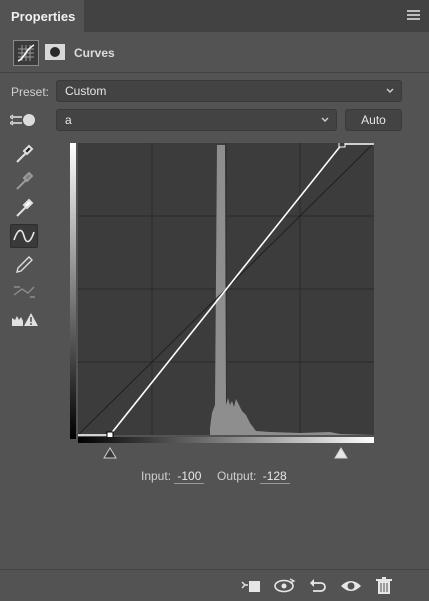 The width and height of the screenshot is (429, 601). What do you see at coordinates (413, 15) in the screenshot?
I see `panel-menu-icon` at bounding box center [413, 15].